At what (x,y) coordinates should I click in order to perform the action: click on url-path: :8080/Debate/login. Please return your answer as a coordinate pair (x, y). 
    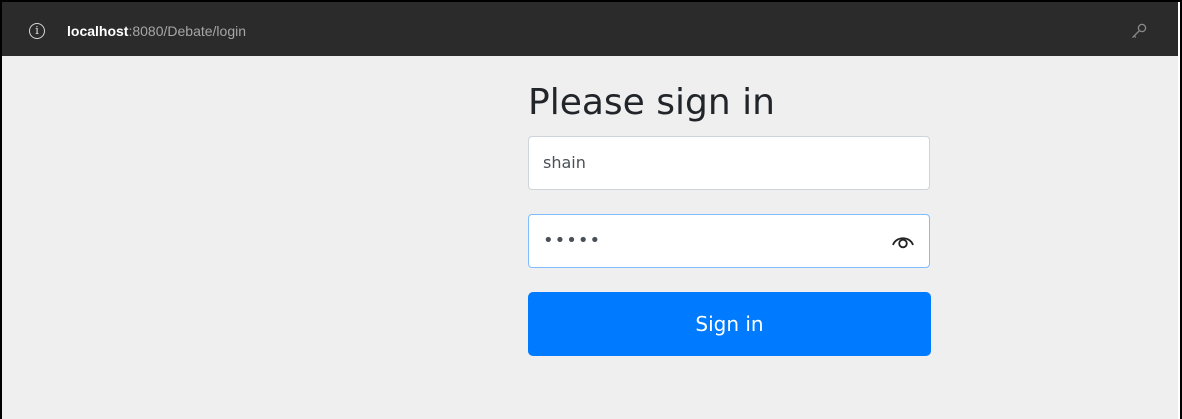
    Looking at the image, I should click on (187, 31).